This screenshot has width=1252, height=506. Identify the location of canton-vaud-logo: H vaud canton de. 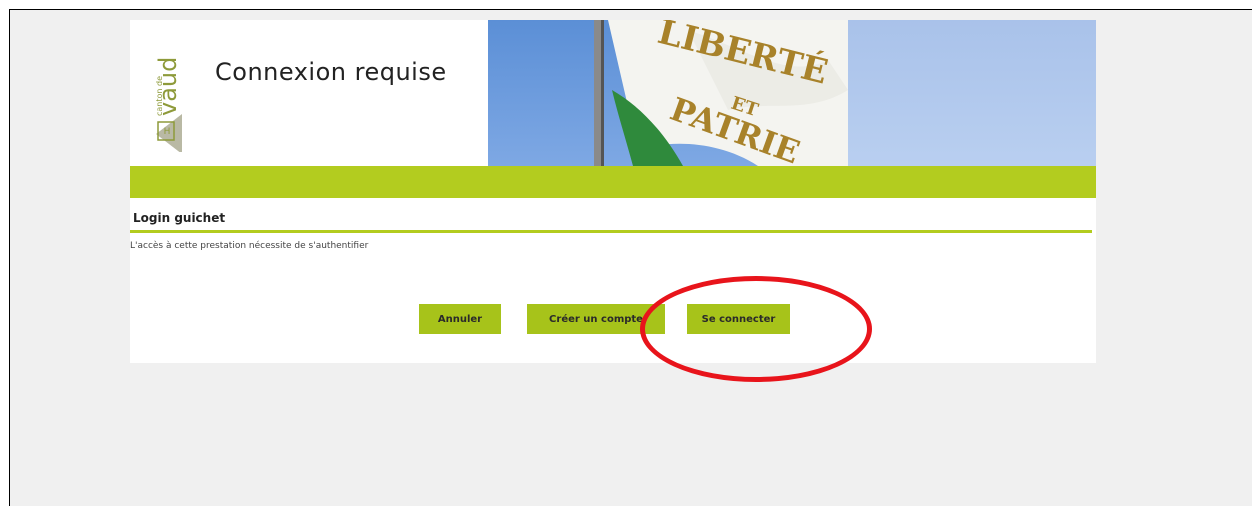
(168, 104).